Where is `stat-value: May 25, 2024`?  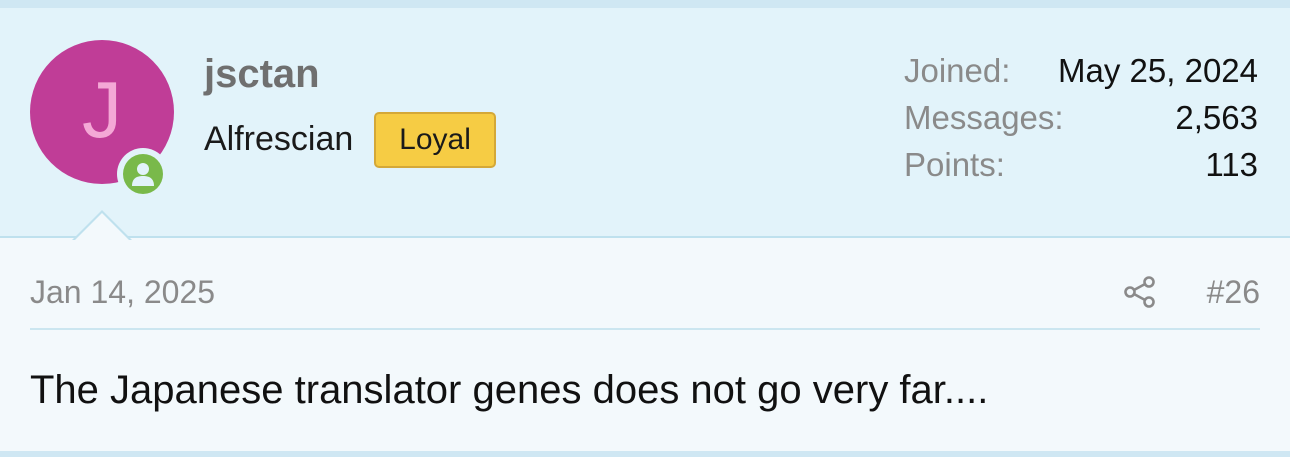 stat-value: May 25, 2024 is located at coordinates (1158, 70).